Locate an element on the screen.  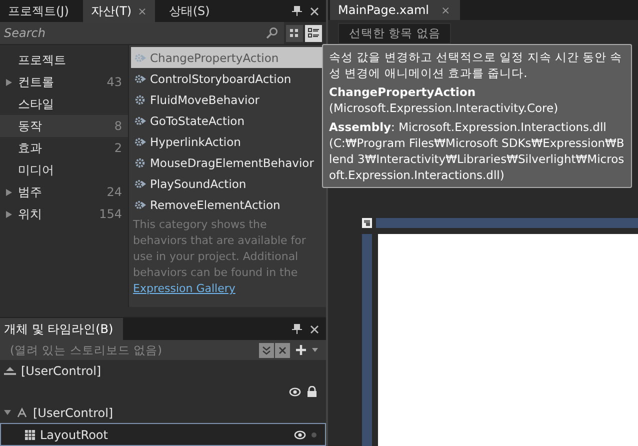
category-item: 효과 2 is located at coordinates (64, 148).